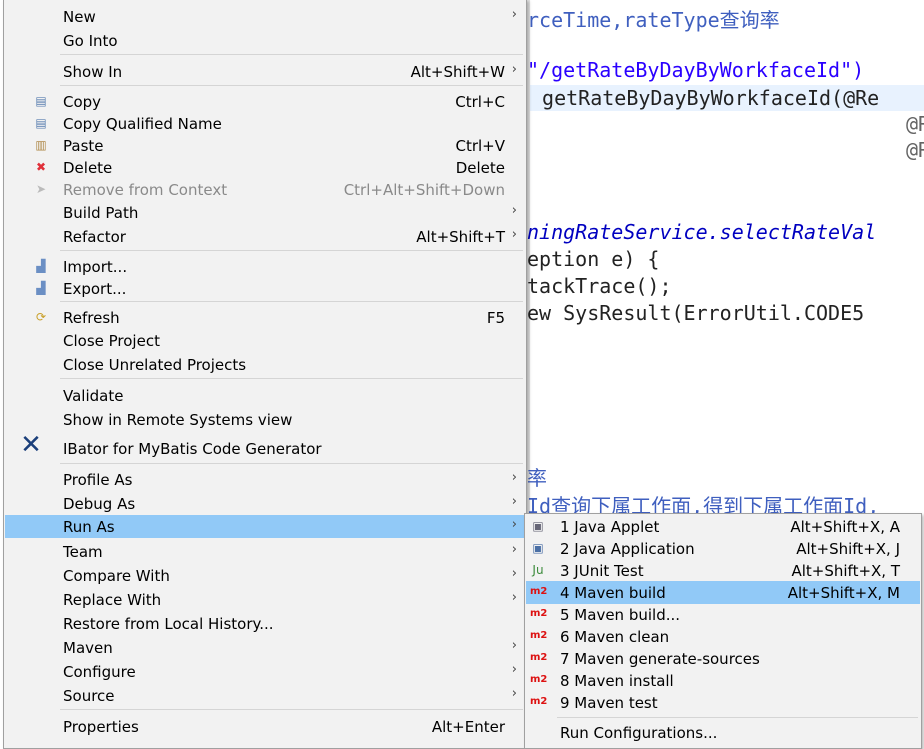 The width and height of the screenshot is (924, 749). Describe the element at coordinates (265, 317) in the screenshot. I see `menu-item-refresh: ⟳ Refresh F5` at that location.